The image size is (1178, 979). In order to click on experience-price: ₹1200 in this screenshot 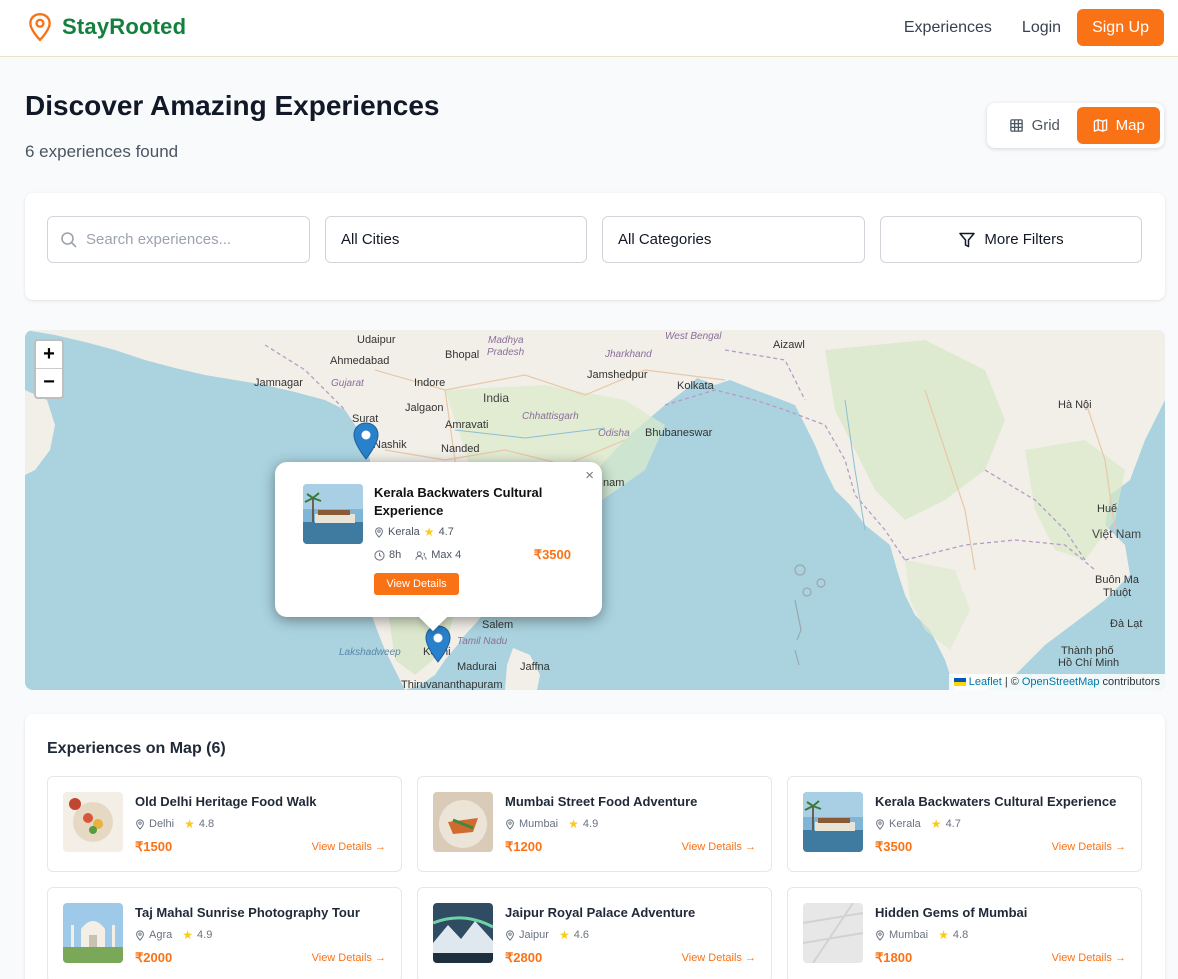, I will do `click(524, 846)`.